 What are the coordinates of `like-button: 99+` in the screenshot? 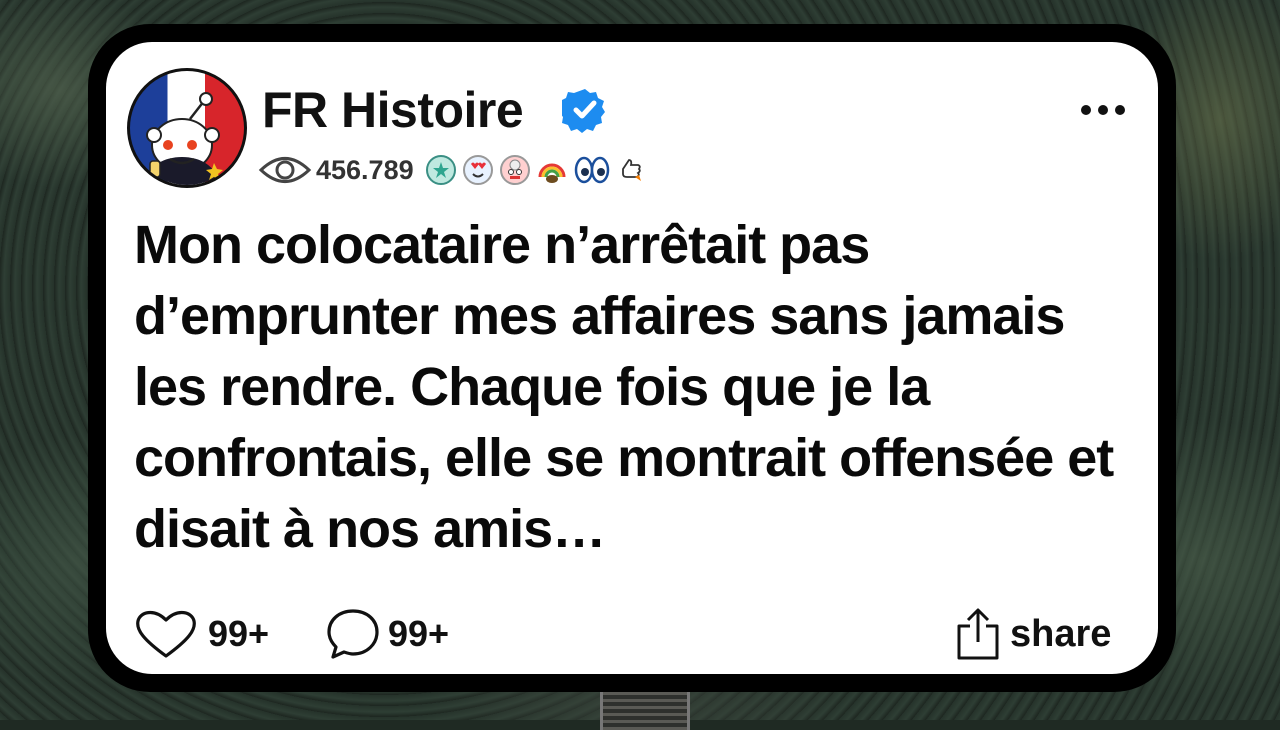 It's located at (201, 634).